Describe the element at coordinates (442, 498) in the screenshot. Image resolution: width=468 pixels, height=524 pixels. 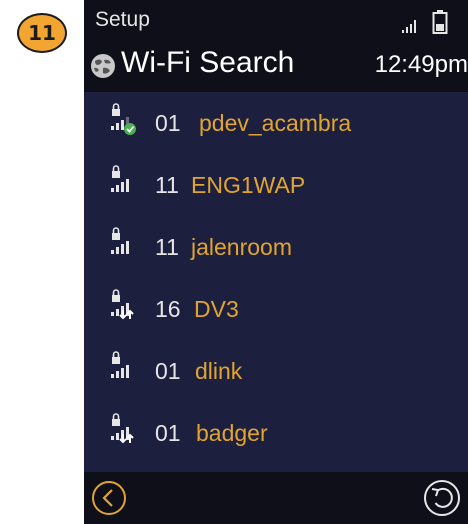
I see `rotate-ccw-icon` at that location.